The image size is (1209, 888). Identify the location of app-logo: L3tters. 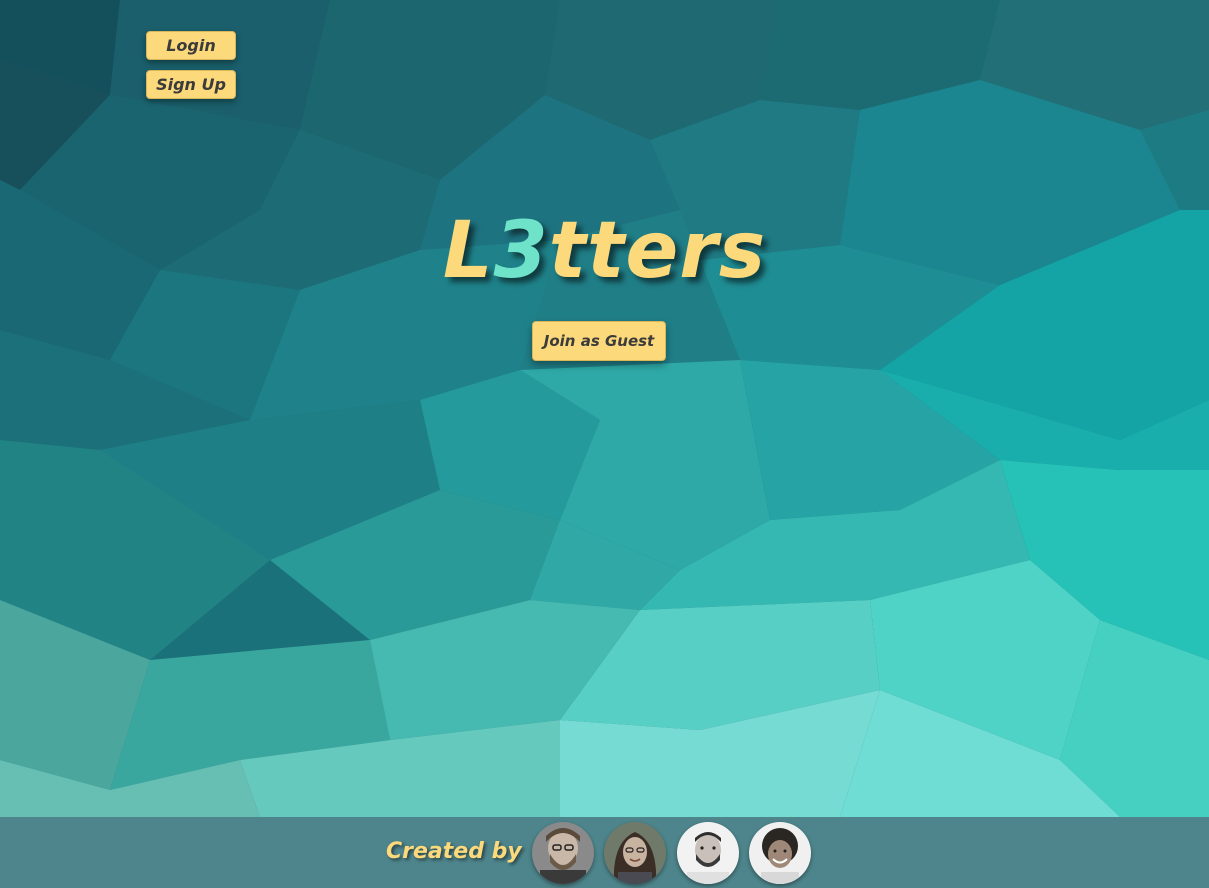
(604, 251).